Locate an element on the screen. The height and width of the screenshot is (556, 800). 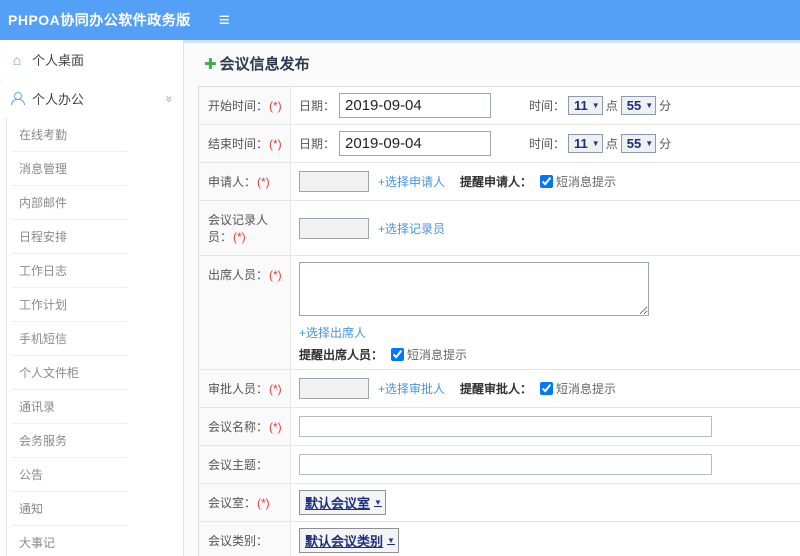
sidebar-item-schedule: 日程安排 is located at coordinates (69, 237).